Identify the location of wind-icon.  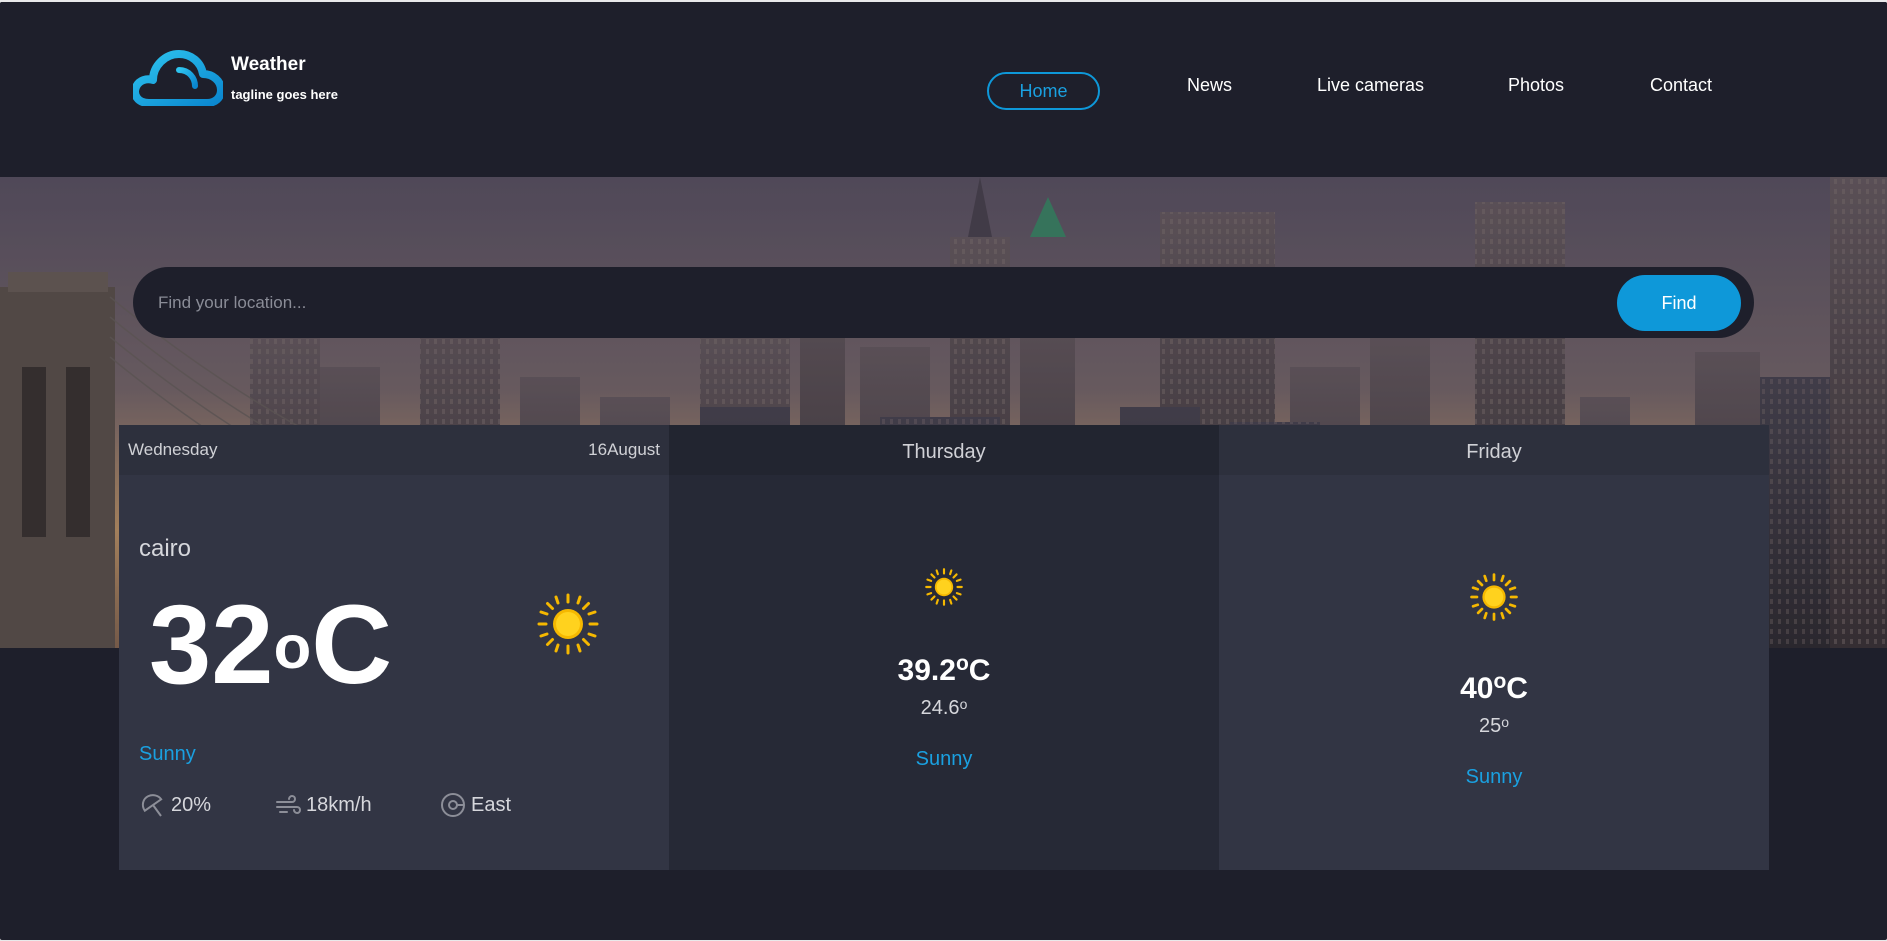
(288, 804).